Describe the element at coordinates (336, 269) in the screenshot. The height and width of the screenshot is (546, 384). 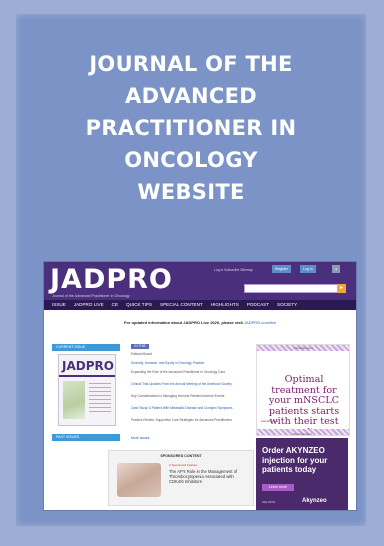
I see `user-icon: ●` at that location.